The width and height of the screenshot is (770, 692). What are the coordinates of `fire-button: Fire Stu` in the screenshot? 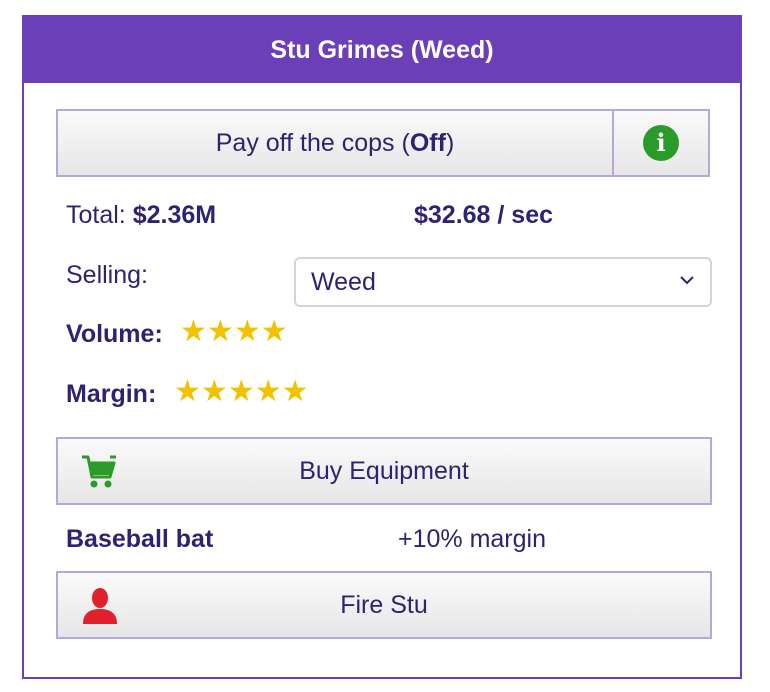 It's located at (384, 605).